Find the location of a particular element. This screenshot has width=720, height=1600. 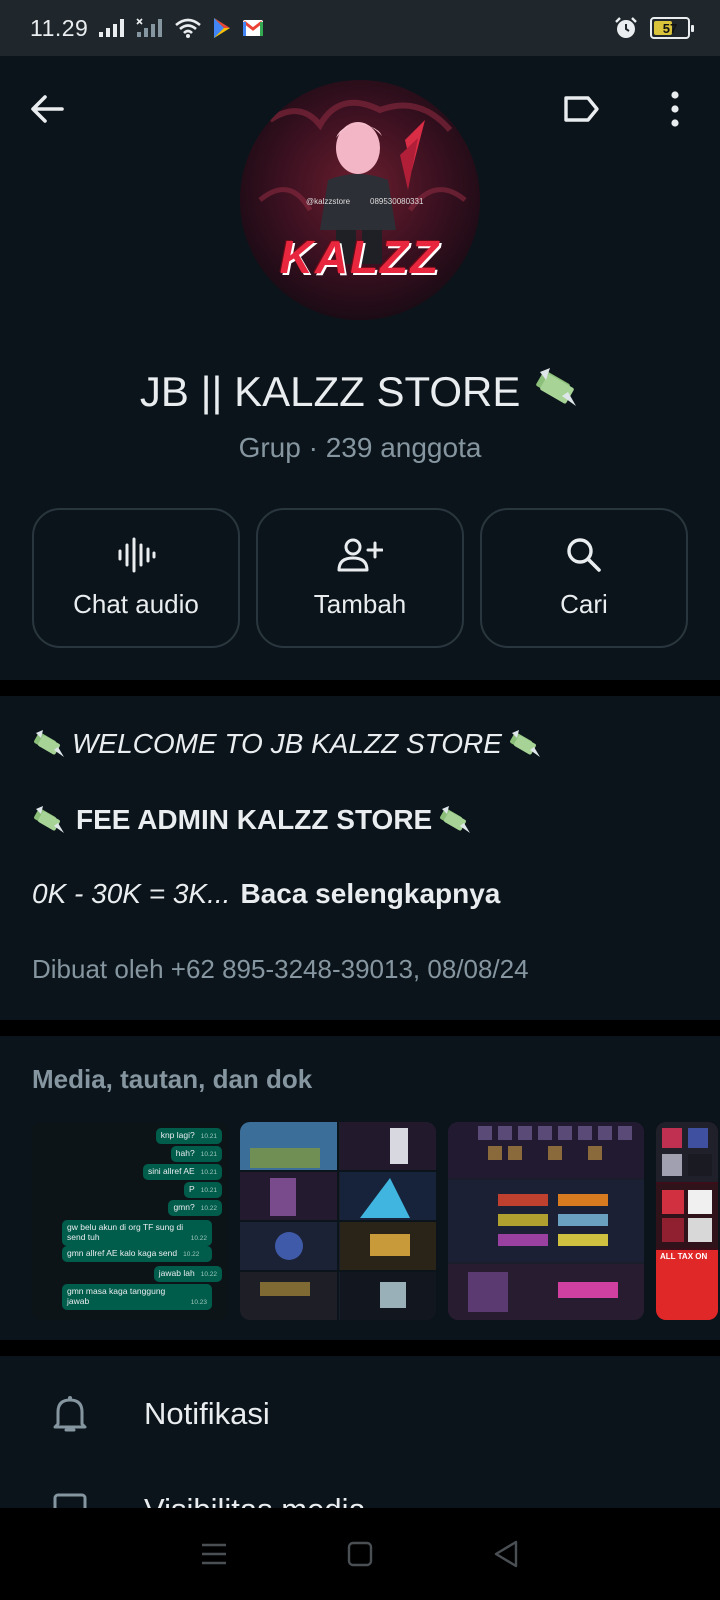

status-bar: 11.29 57 is located at coordinates (360, 28).